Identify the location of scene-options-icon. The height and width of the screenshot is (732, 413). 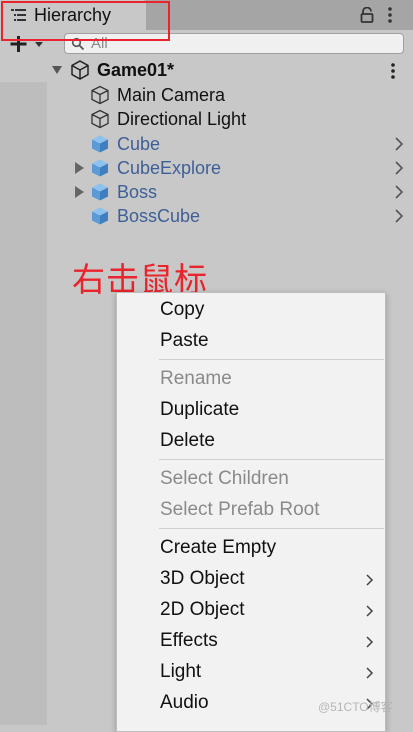
(393, 71).